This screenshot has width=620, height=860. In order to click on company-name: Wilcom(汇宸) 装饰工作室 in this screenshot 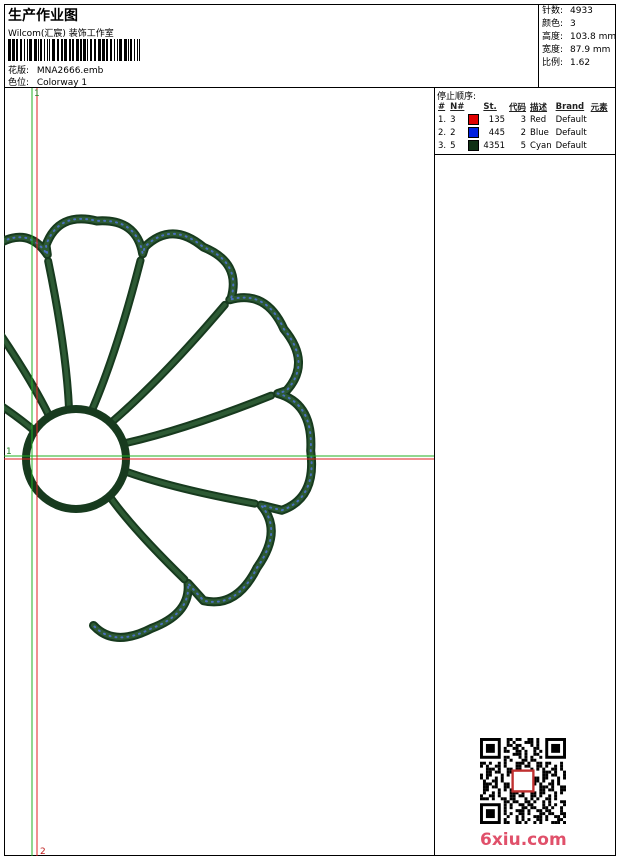, I will do `click(61, 34)`.